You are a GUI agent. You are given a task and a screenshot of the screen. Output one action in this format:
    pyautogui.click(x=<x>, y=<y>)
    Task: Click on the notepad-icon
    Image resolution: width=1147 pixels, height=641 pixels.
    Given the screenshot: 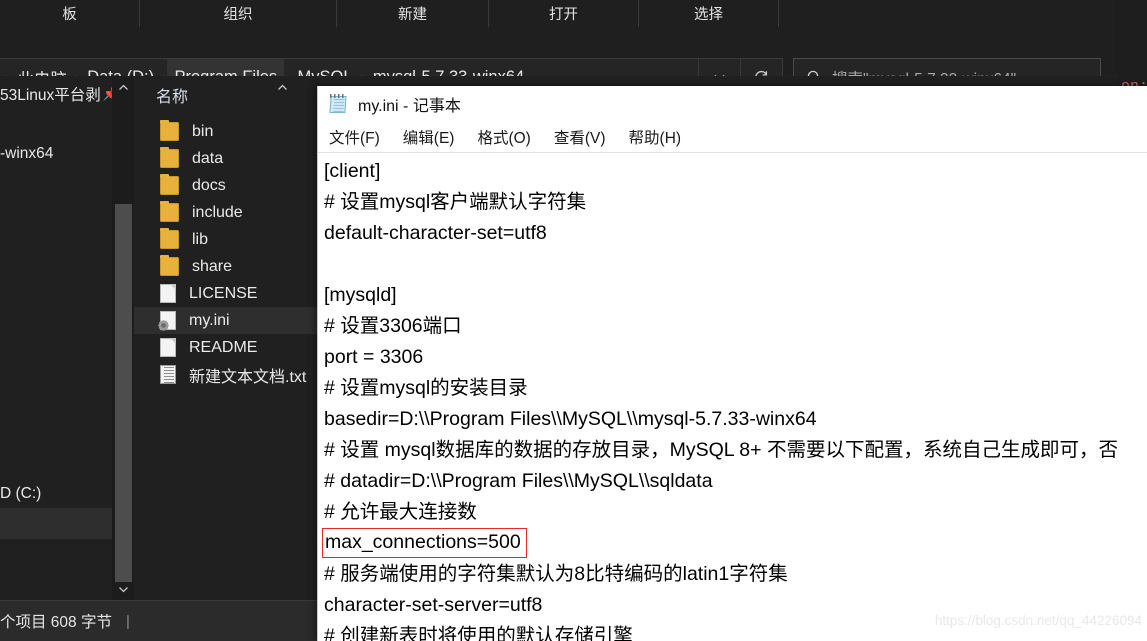 What is the action you would take?
    pyautogui.click(x=339, y=104)
    